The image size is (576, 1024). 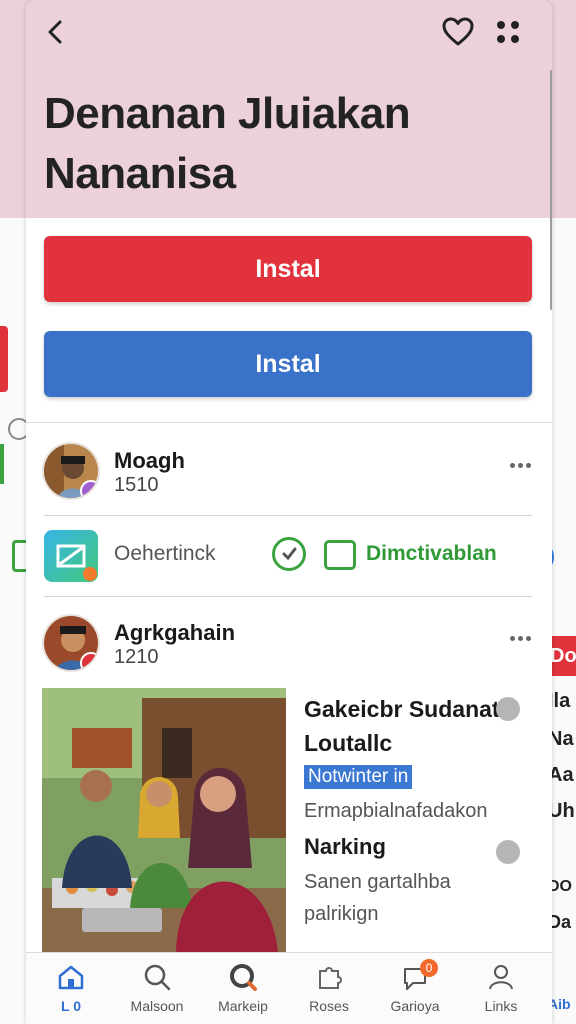 I want to click on search-outline-icon, so click(x=243, y=977).